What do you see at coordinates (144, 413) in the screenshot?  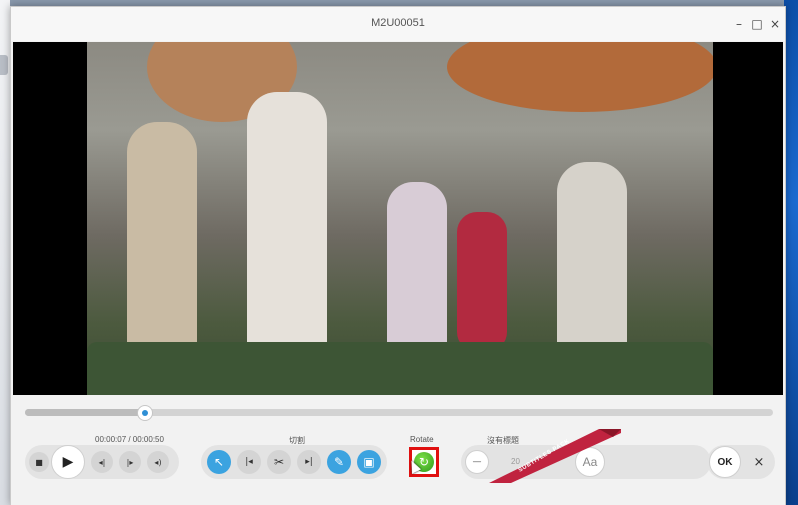 I see `seek-knob` at bounding box center [144, 413].